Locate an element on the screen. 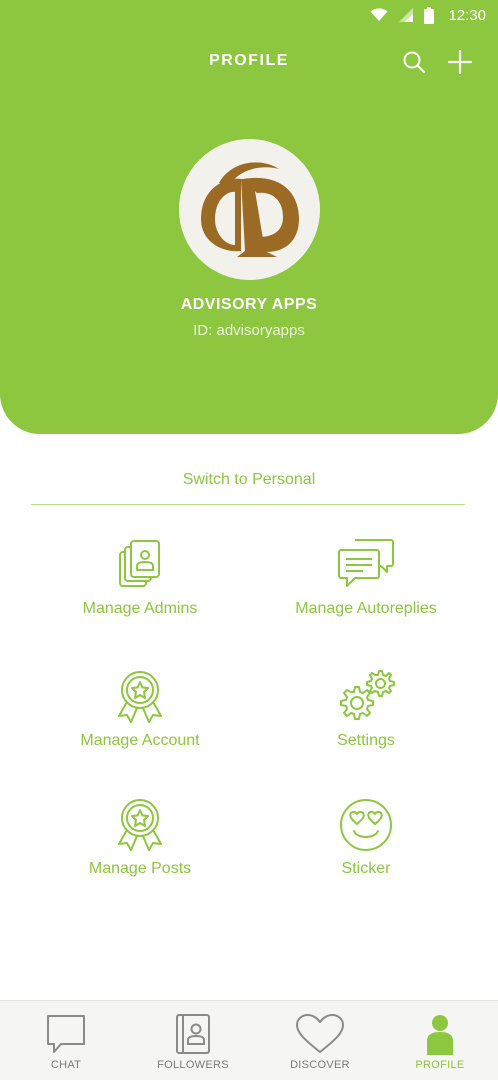  battery-icon is located at coordinates (429, 15).